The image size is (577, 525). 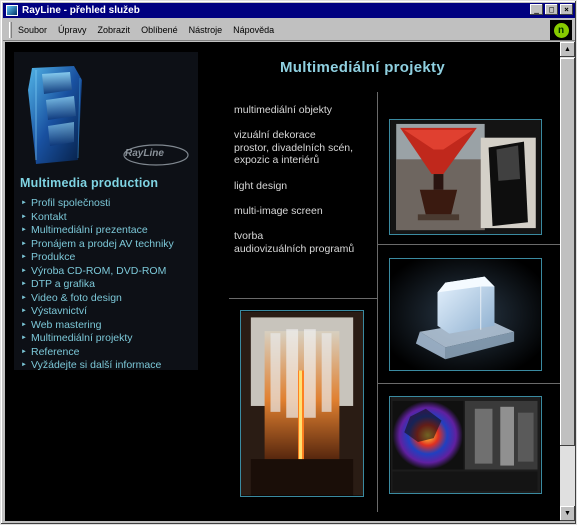 I want to click on browser-throbber: n, so click(x=561, y=30).